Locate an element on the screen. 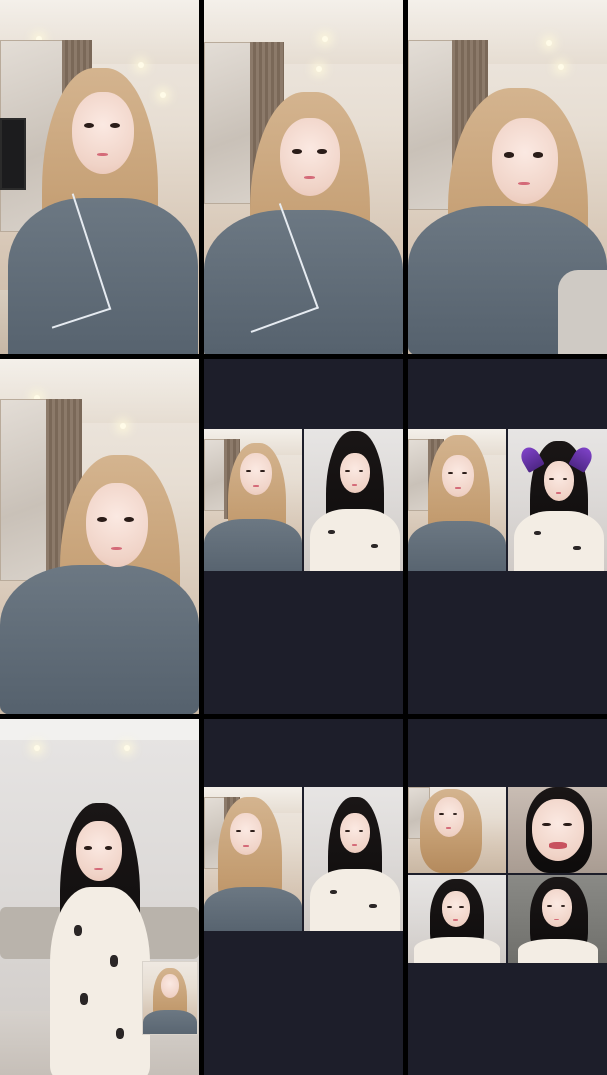  devil-horns-filter-icon is located at coordinates (556, 458).